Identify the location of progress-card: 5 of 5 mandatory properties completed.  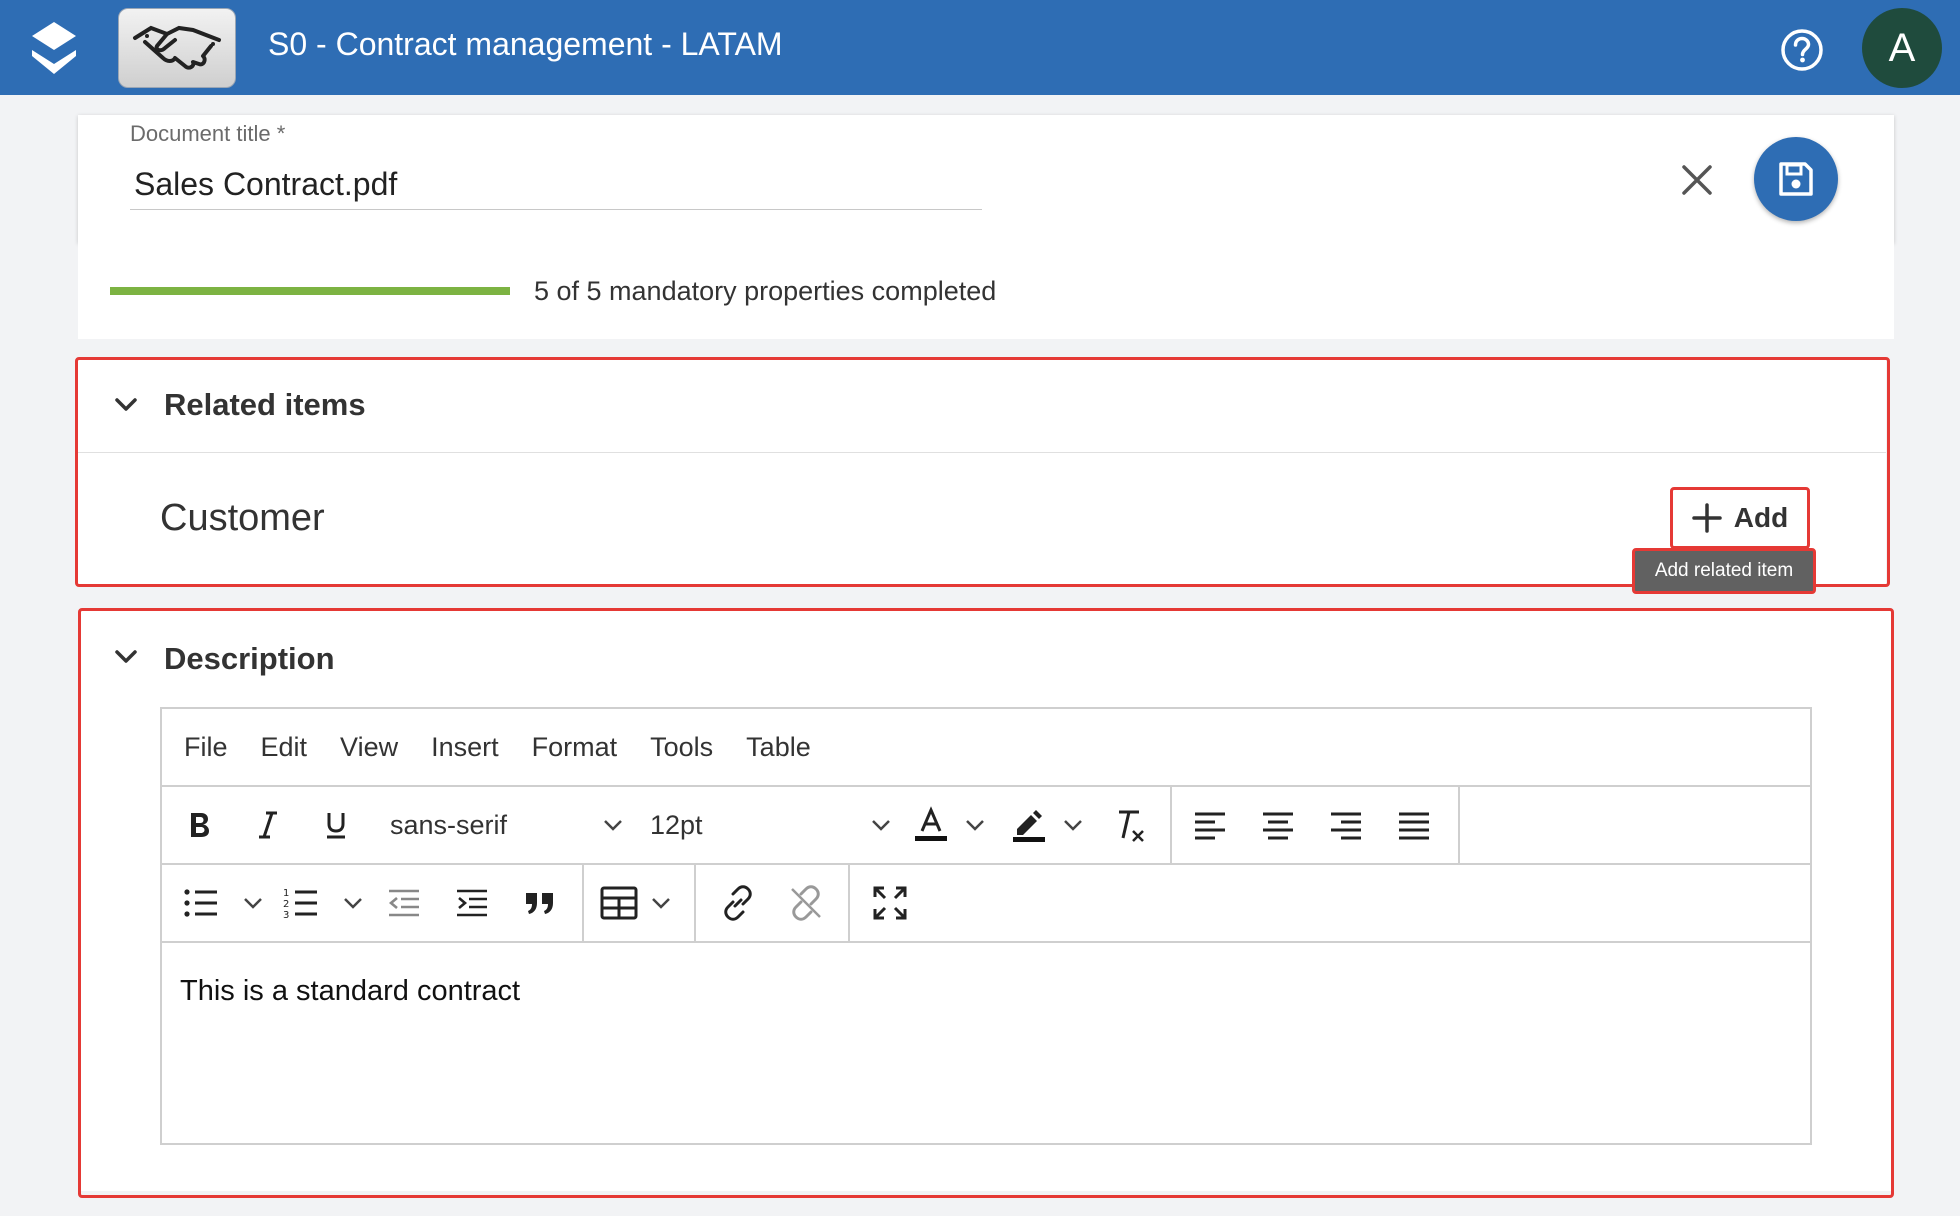
(986, 291).